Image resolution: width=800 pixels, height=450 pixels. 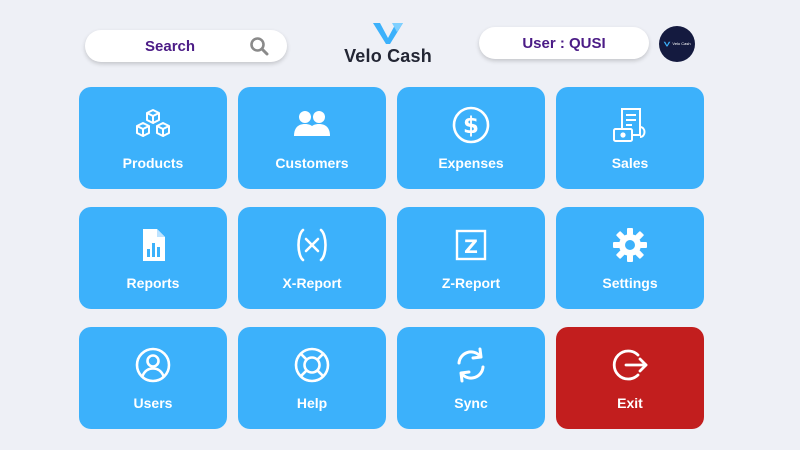 I want to click on search-icon, so click(x=259, y=46).